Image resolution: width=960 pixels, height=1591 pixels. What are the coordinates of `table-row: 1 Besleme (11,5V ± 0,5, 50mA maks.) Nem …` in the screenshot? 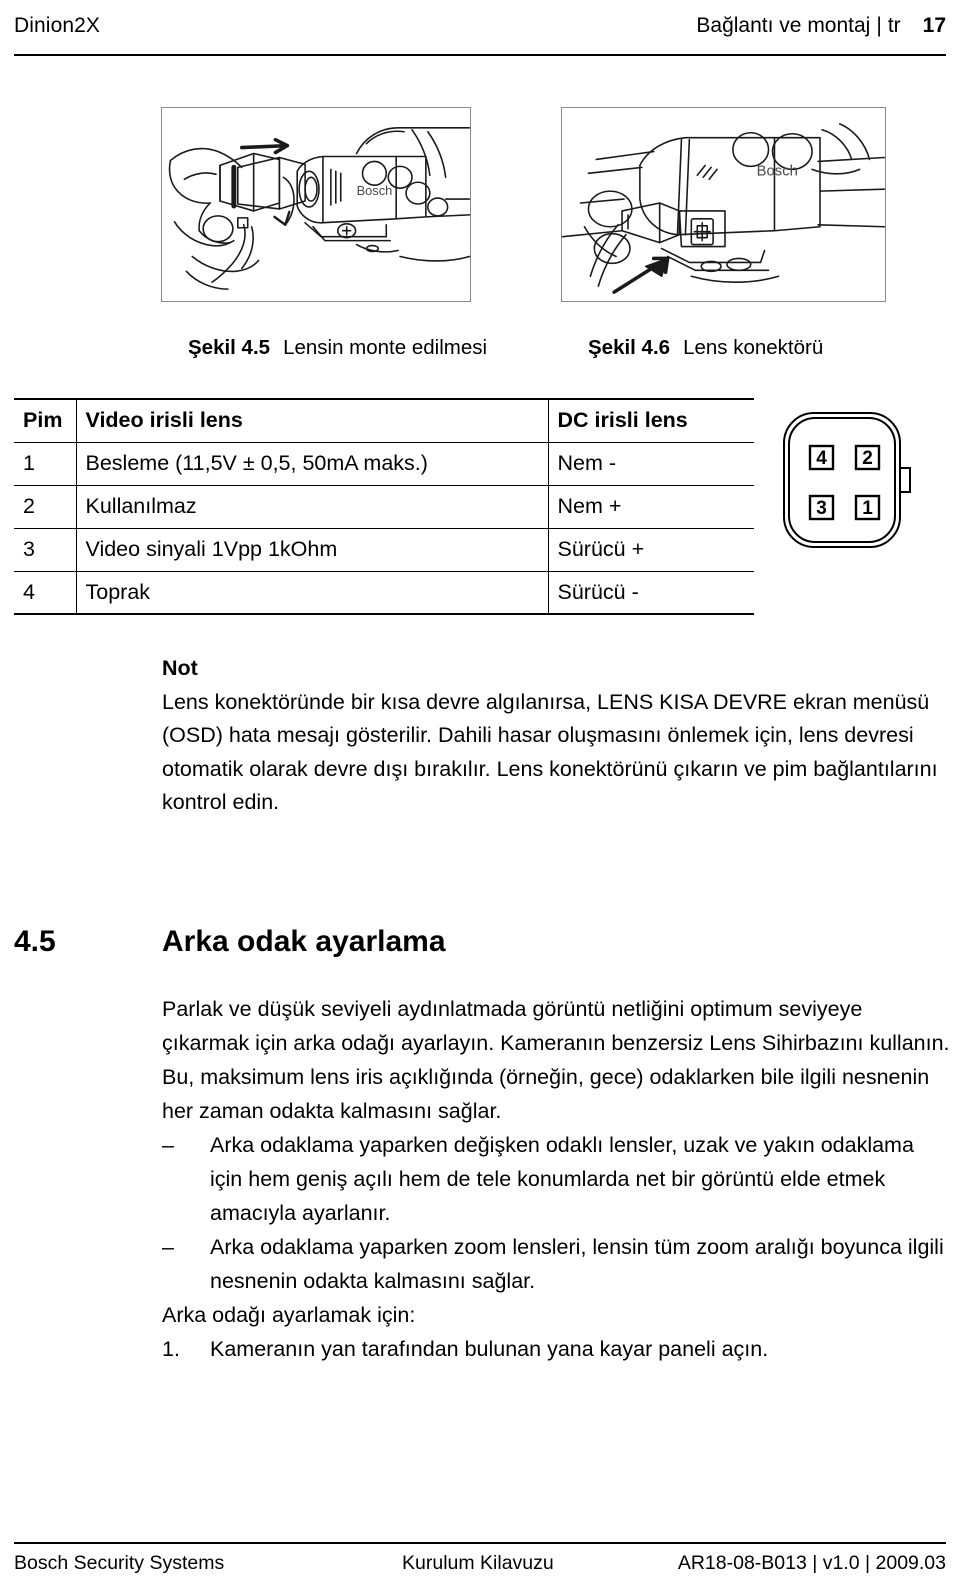 It's located at (384, 463).